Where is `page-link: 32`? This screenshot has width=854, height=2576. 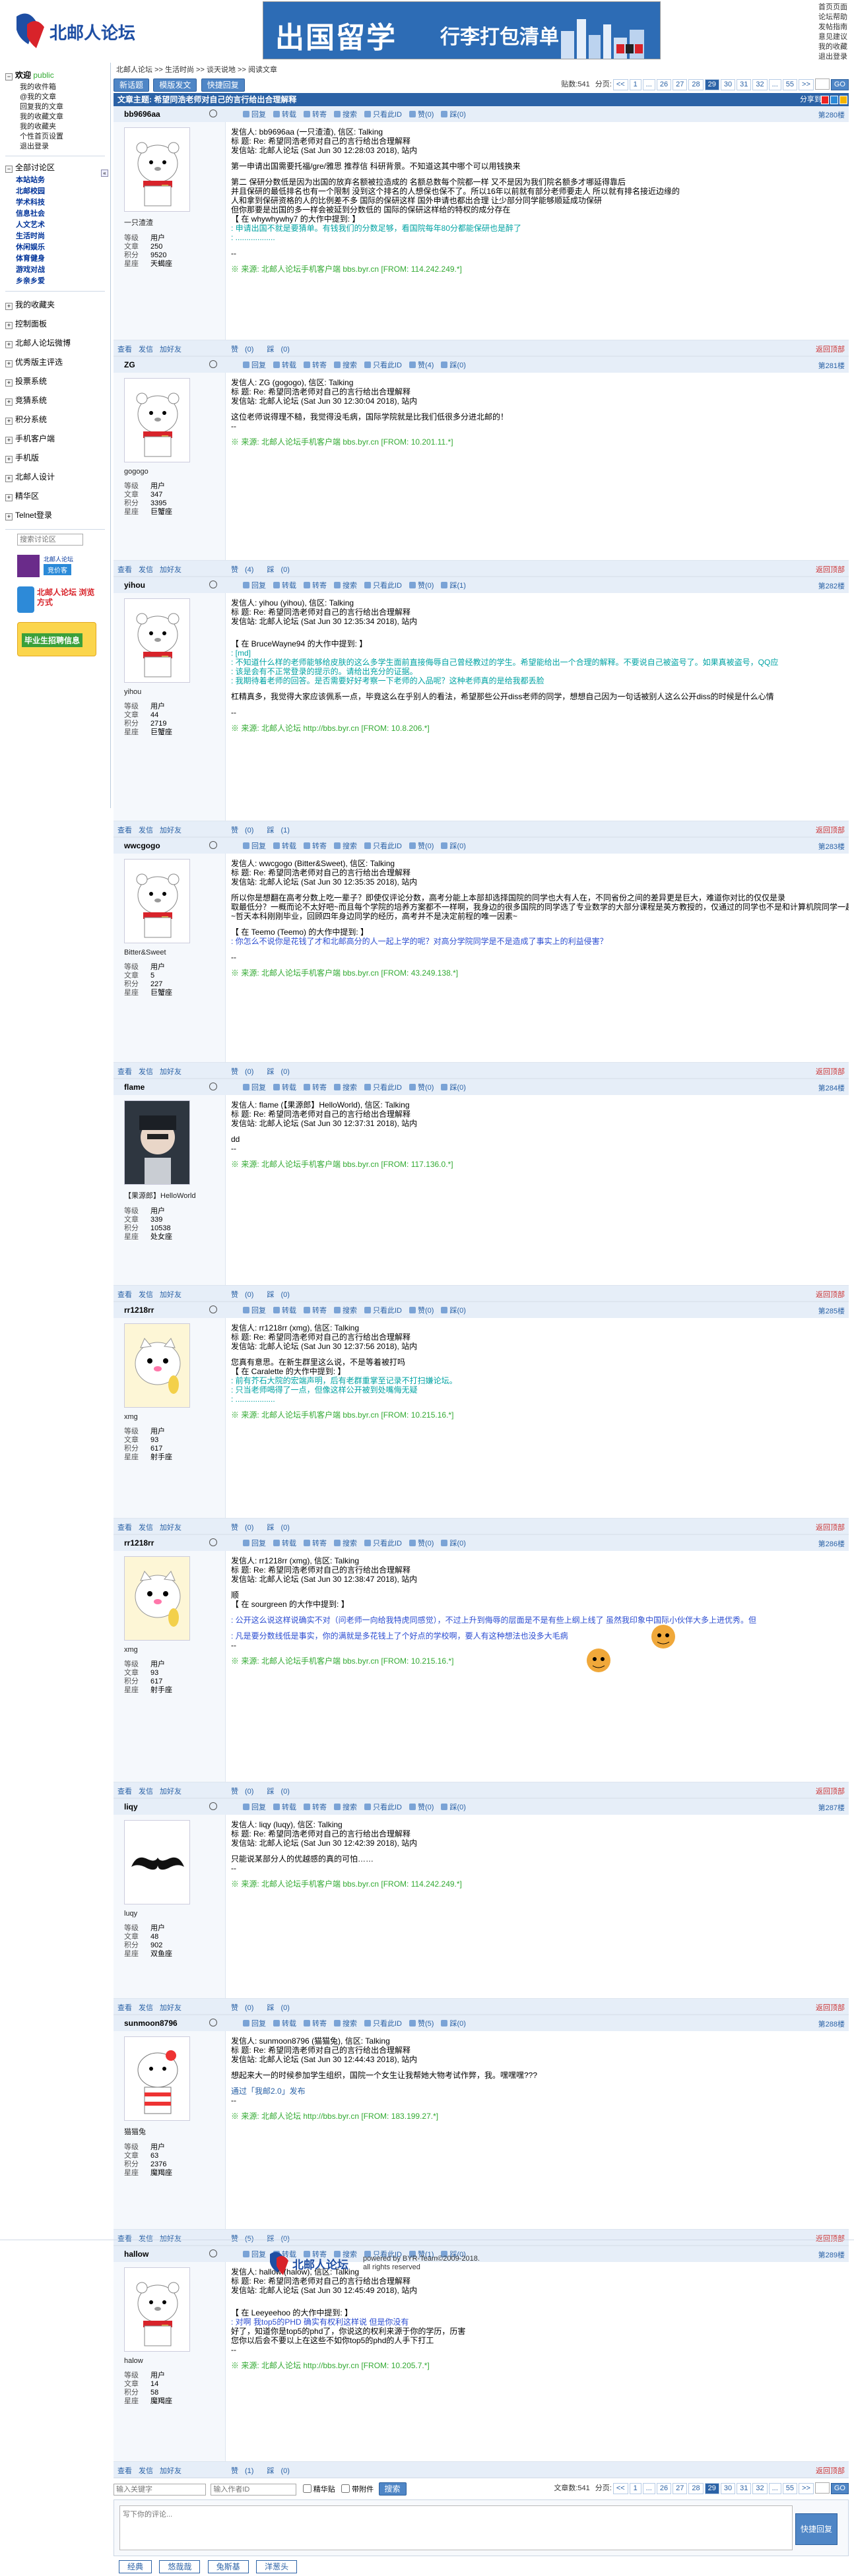 page-link: 32 is located at coordinates (760, 84).